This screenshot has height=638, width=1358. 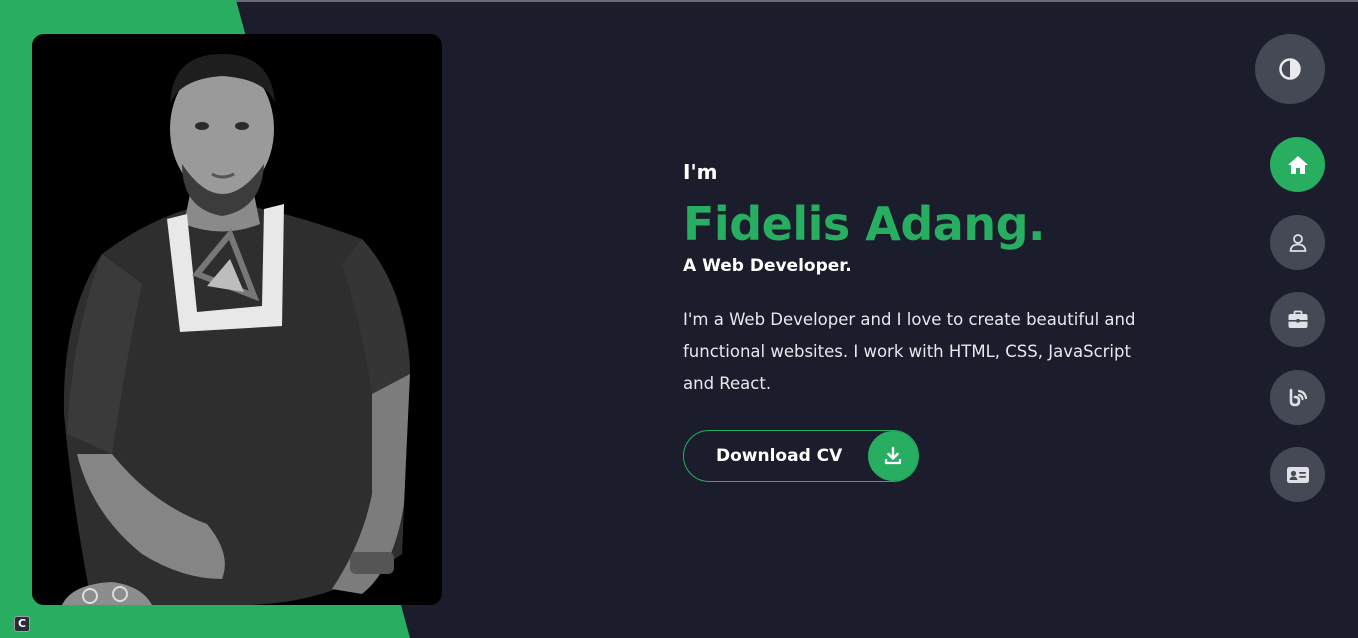 I want to click on contrast-icon, so click(x=1290, y=69).